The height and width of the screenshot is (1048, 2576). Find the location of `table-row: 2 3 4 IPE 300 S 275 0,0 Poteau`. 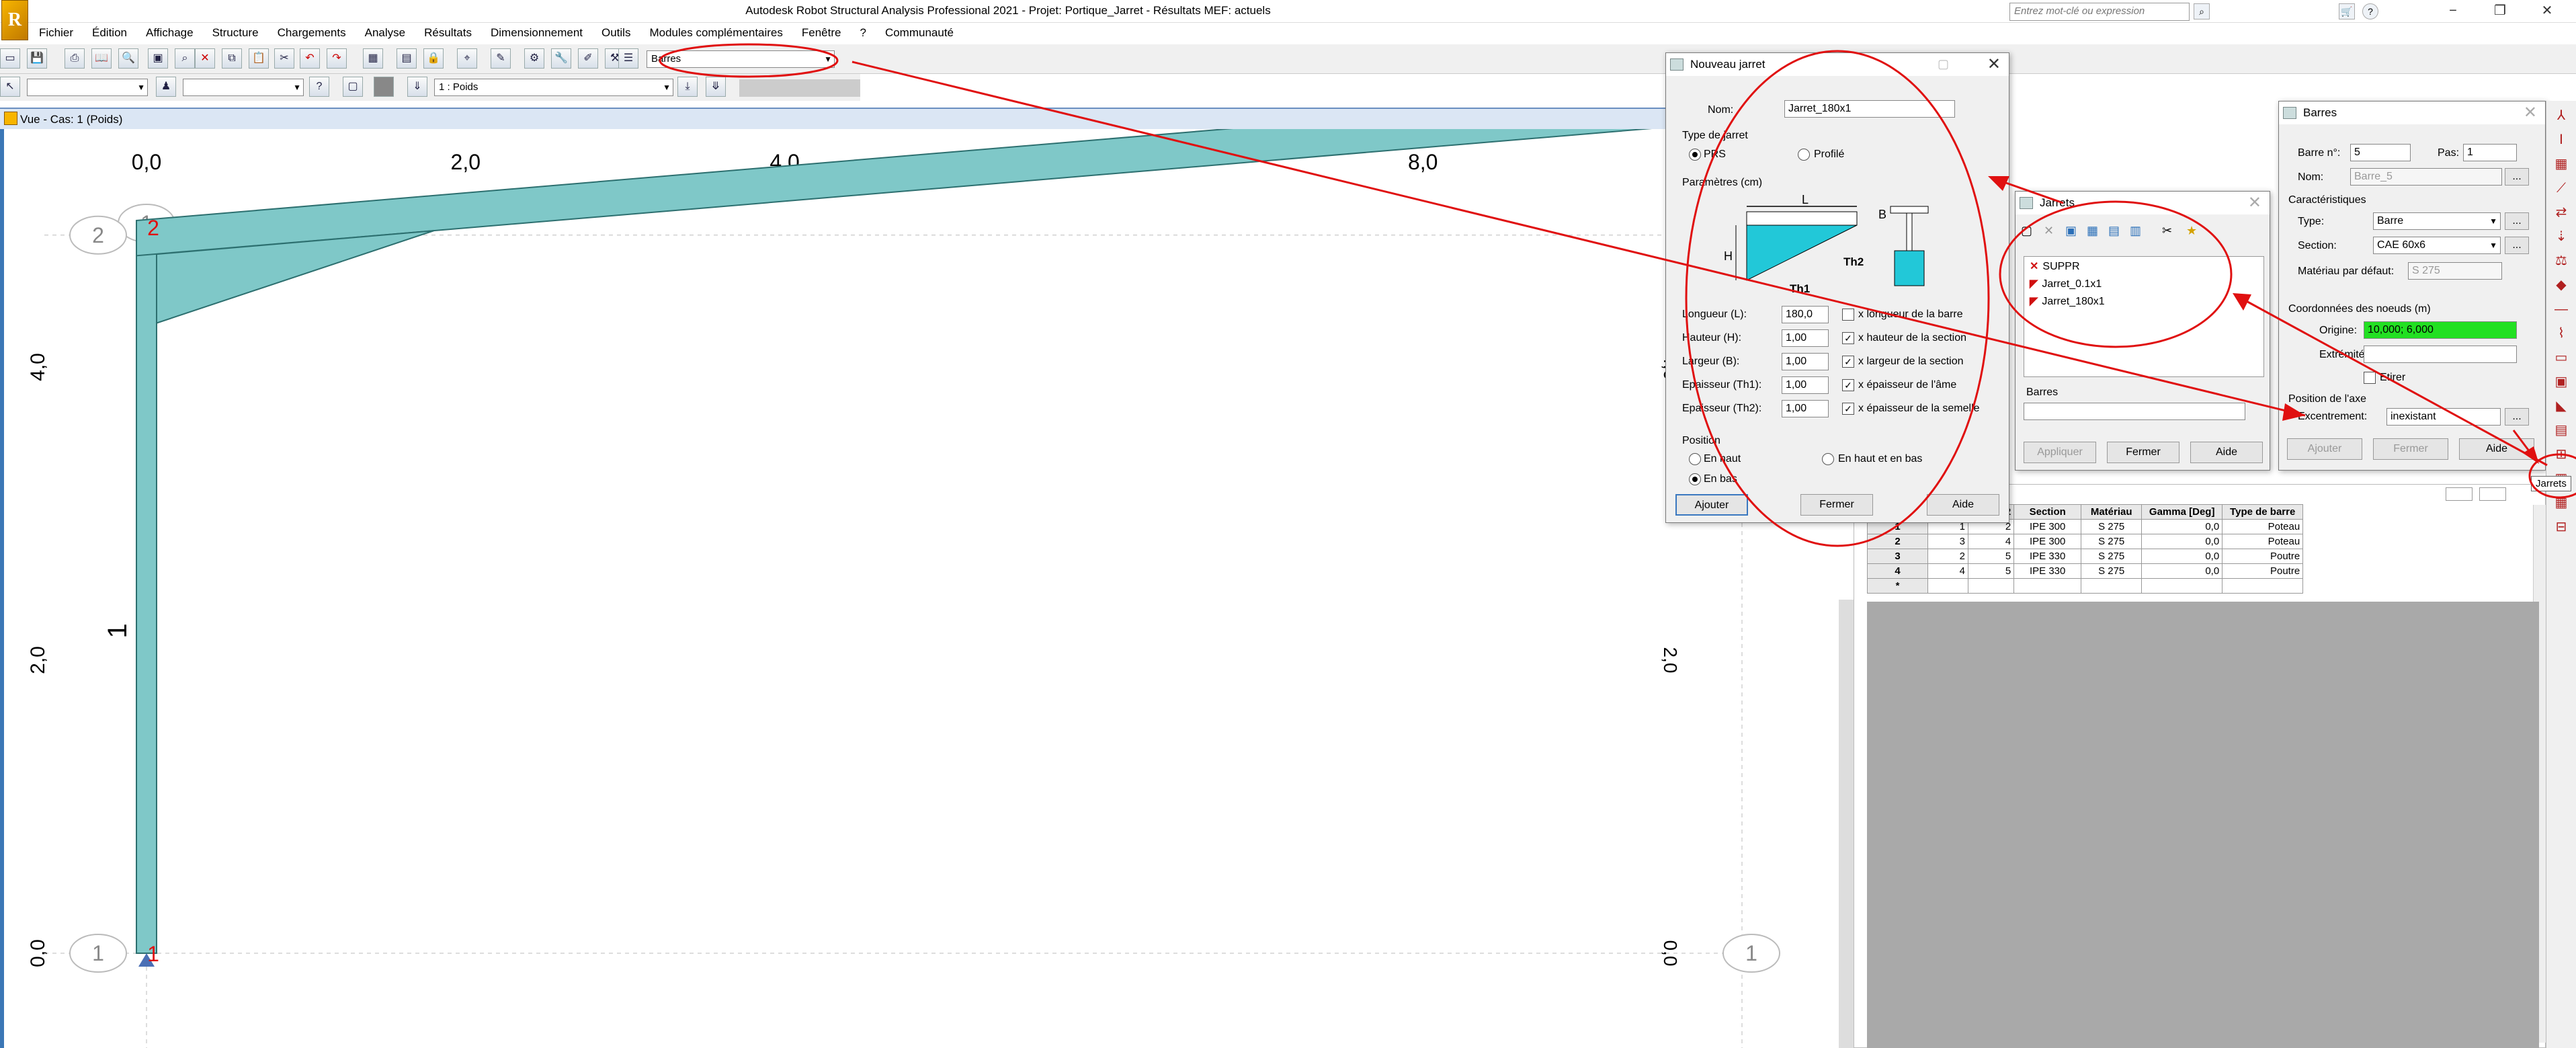

table-row: 2 3 4 IPE 300 S 275 0,0 Poteau is located at coordinates (2085, 541).